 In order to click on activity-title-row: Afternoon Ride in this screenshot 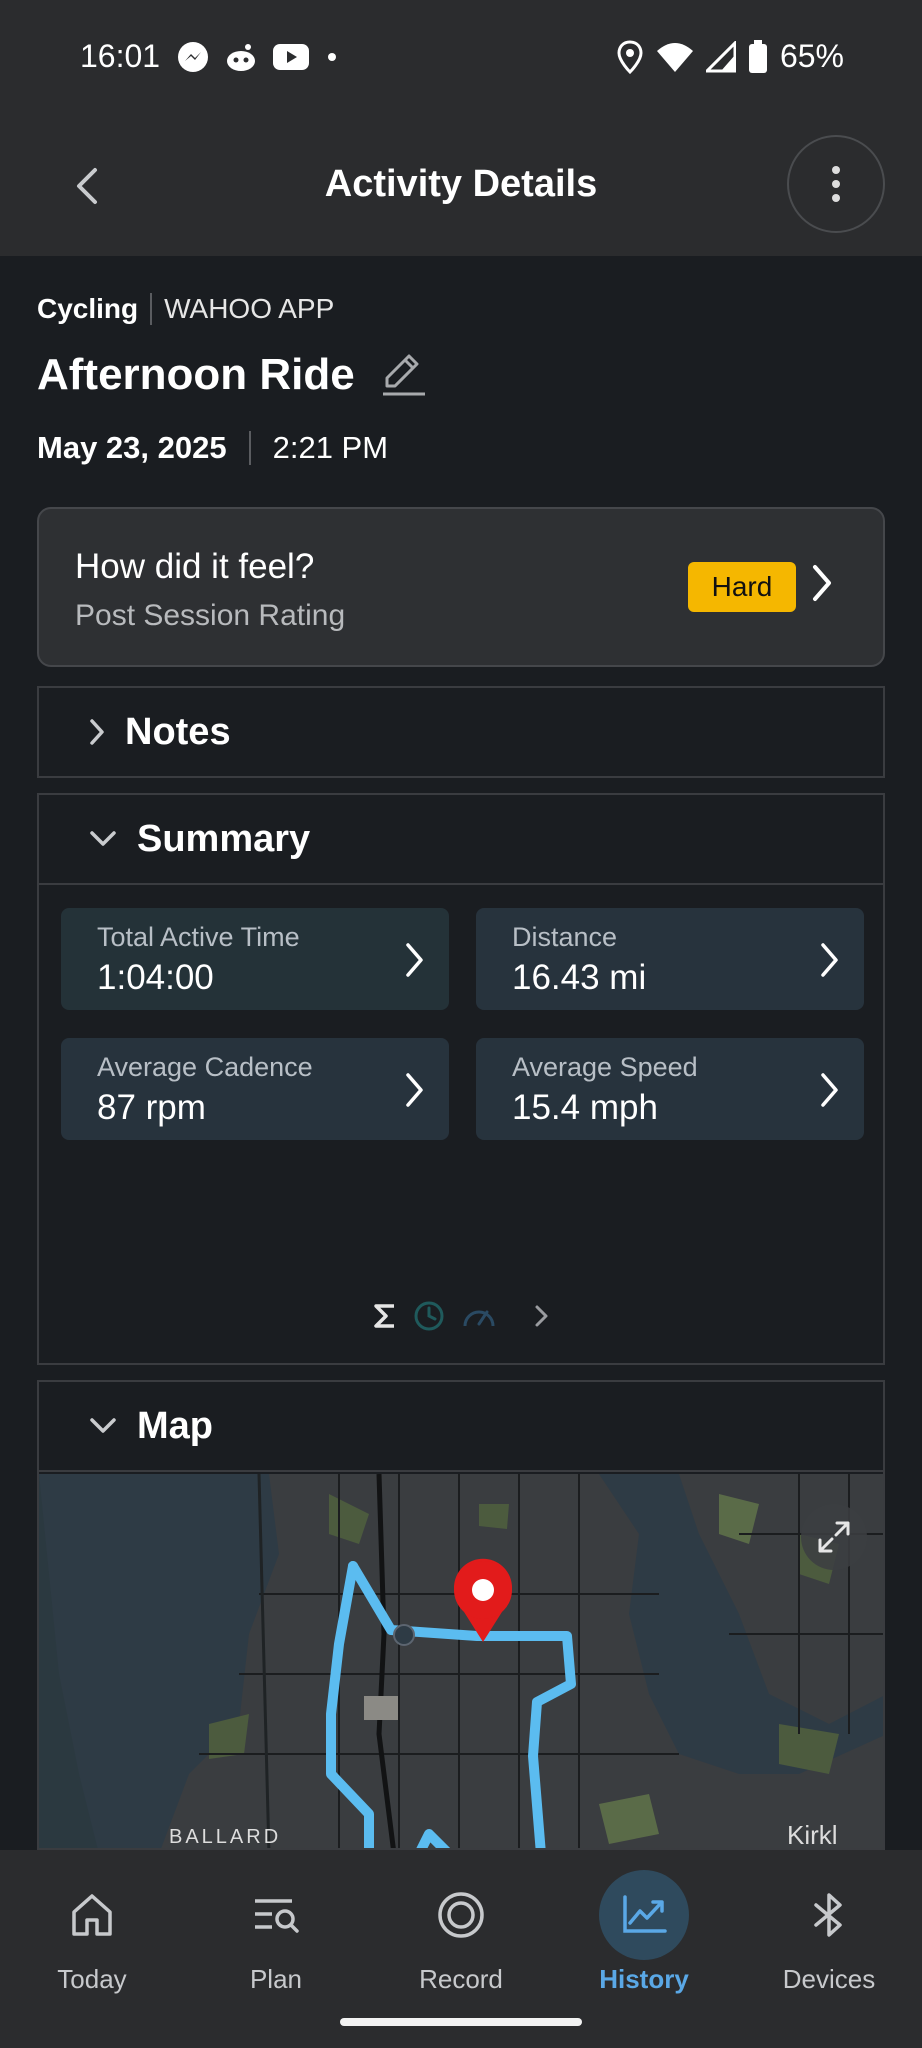, I will do `click(232, 375)`.